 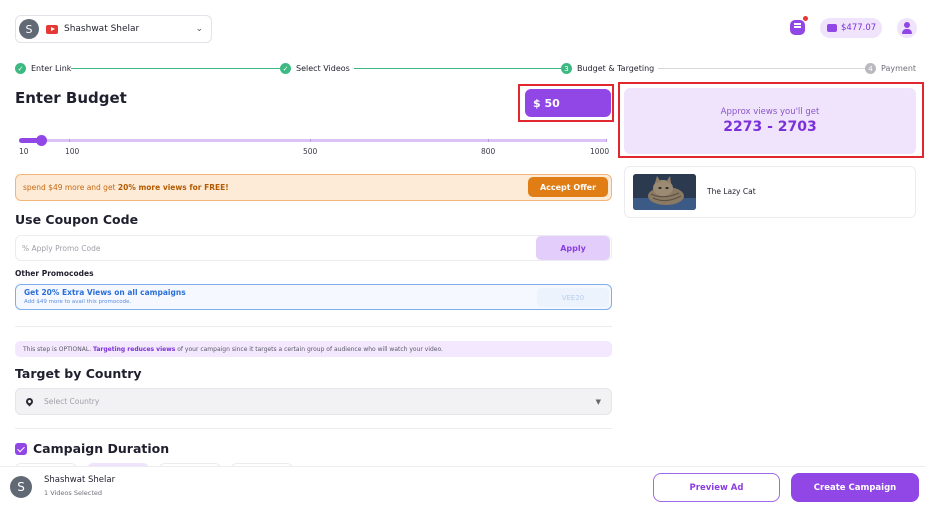 What do you see at coordinates (573, 248) in the screenshot?
I see `apply-button: Apply` at bounding box center [573, 248].